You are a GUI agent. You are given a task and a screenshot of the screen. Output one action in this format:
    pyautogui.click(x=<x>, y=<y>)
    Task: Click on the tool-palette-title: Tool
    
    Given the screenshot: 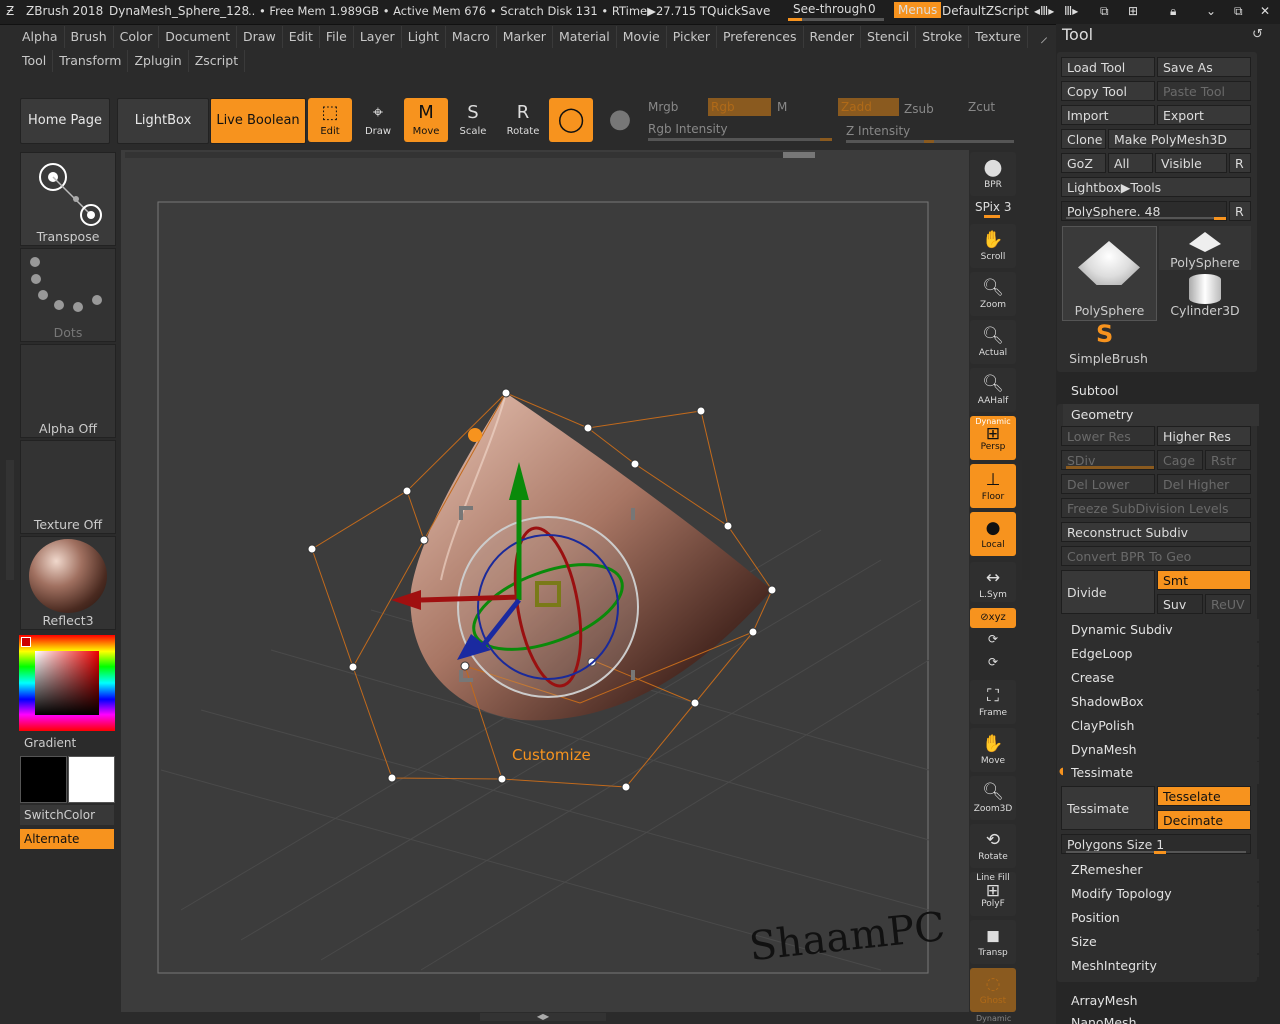 What is the action you would take?
    pyautogui.click(x=1077, y=34)
    